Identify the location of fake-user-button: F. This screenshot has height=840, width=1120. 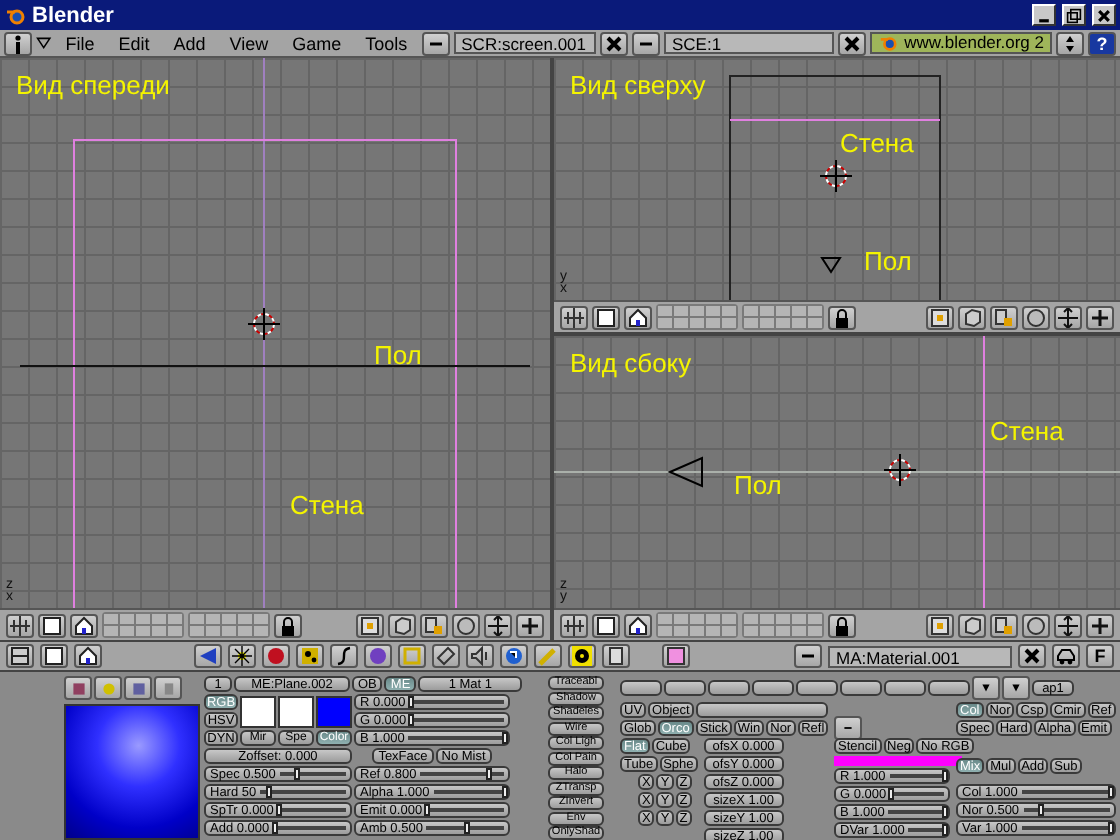
(1100, 656).